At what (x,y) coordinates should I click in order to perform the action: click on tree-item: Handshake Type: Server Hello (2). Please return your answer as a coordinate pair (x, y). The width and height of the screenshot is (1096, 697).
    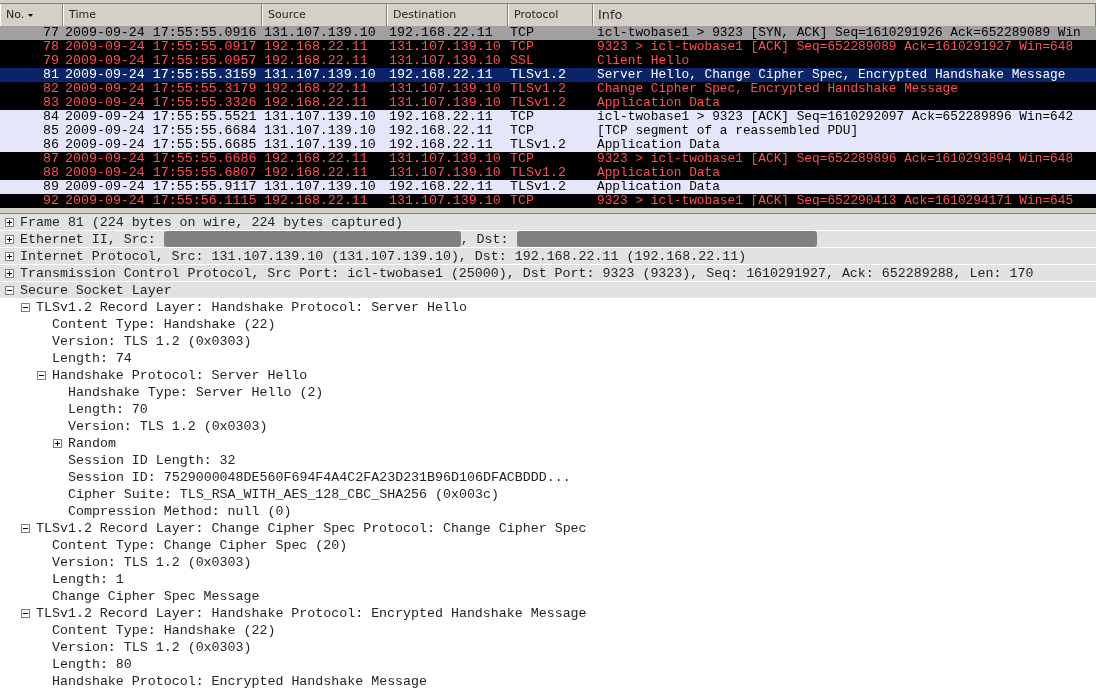
    Looking at the image, I should click on (196, 392).